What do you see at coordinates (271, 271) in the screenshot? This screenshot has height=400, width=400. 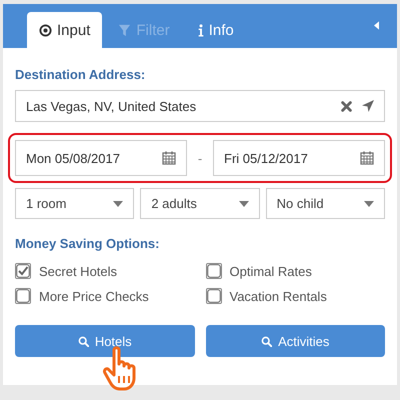 I see `option-label: Optimal Rates` at bounding box center [271, 271].